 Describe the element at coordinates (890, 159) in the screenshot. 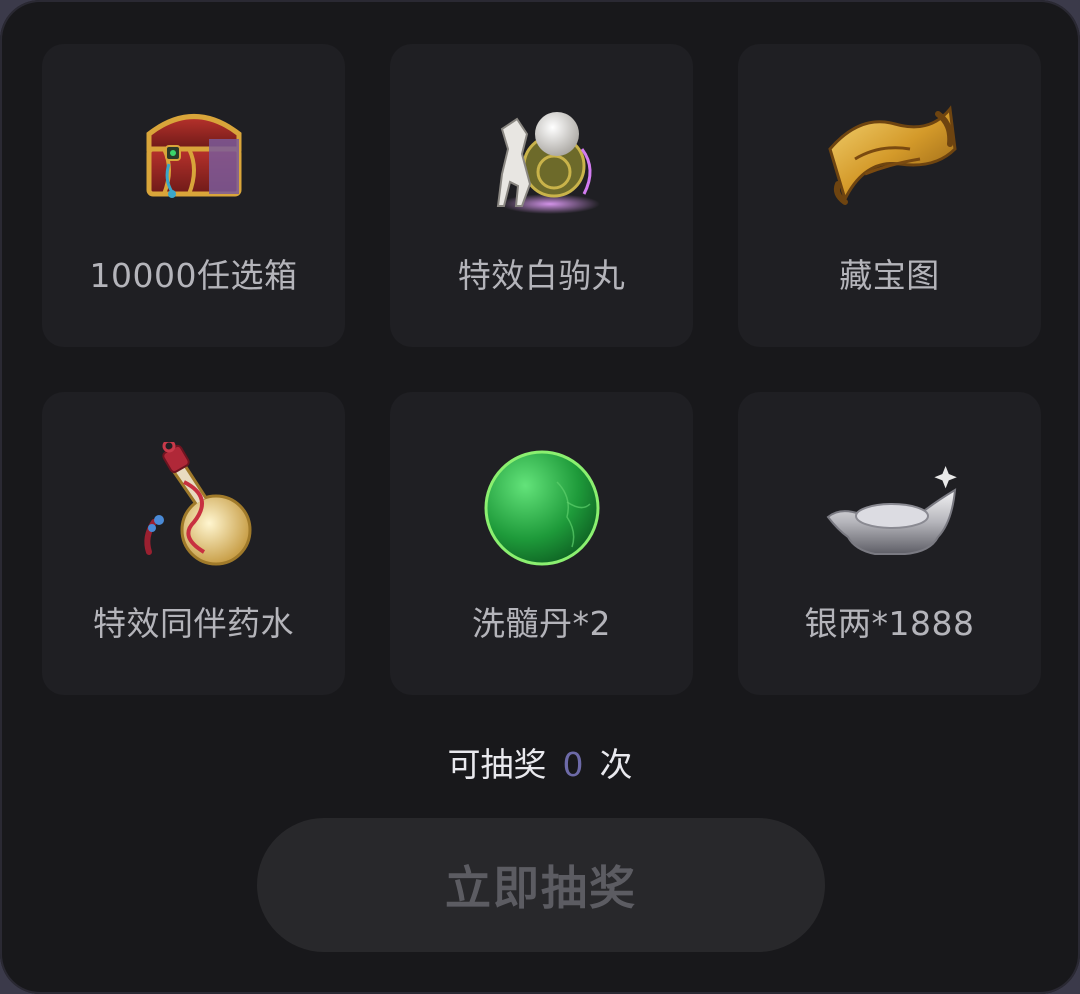

I see `treasure-map-icon` at that location.